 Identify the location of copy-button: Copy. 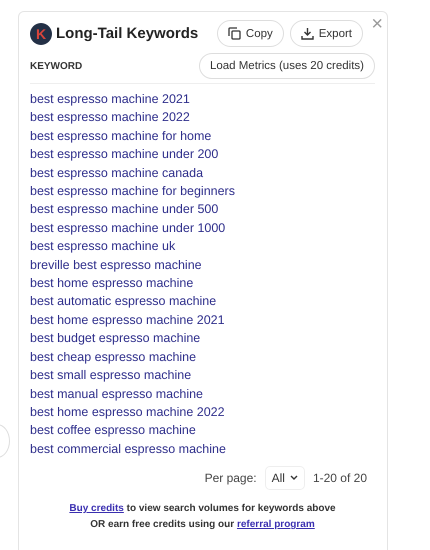
(250, 33).